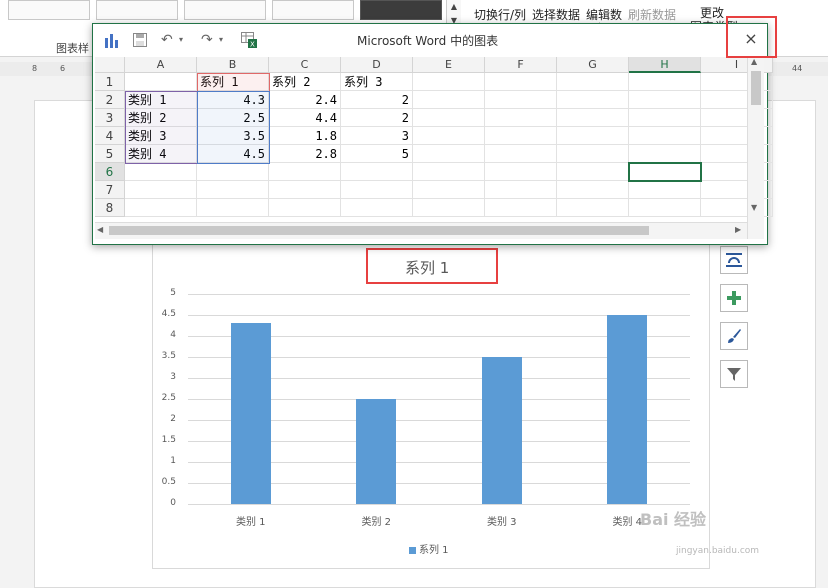 This screenshot has width=828, height=588. Describe the element at coordinates (377, 65) in the screenshot. I see `column-header-d: D` at that location.